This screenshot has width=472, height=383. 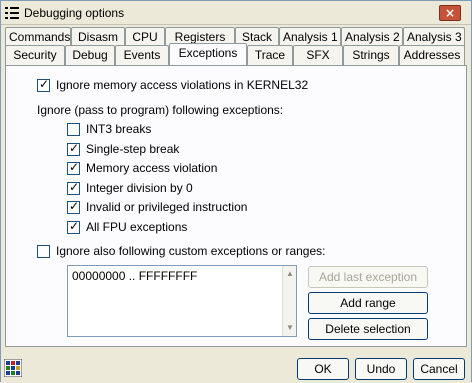 What do you see at coordinates (152, 168) in the screenshot?
I see `memory-access-label: Memory access violation` at bounding box center [152, 168].